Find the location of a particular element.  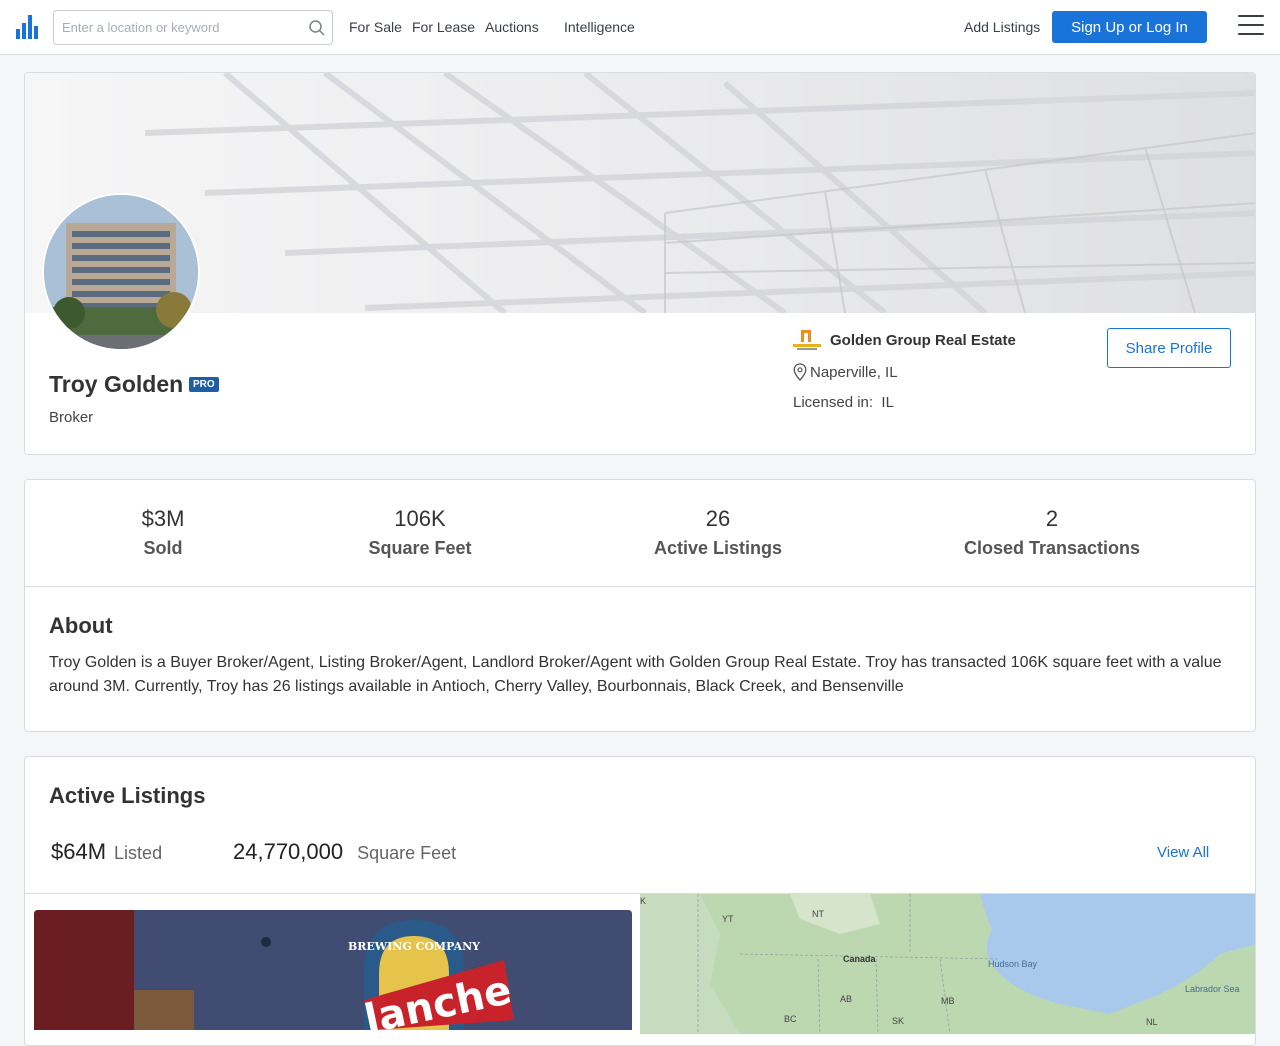

listed-label: Listed is located at coordinates (138, 853).